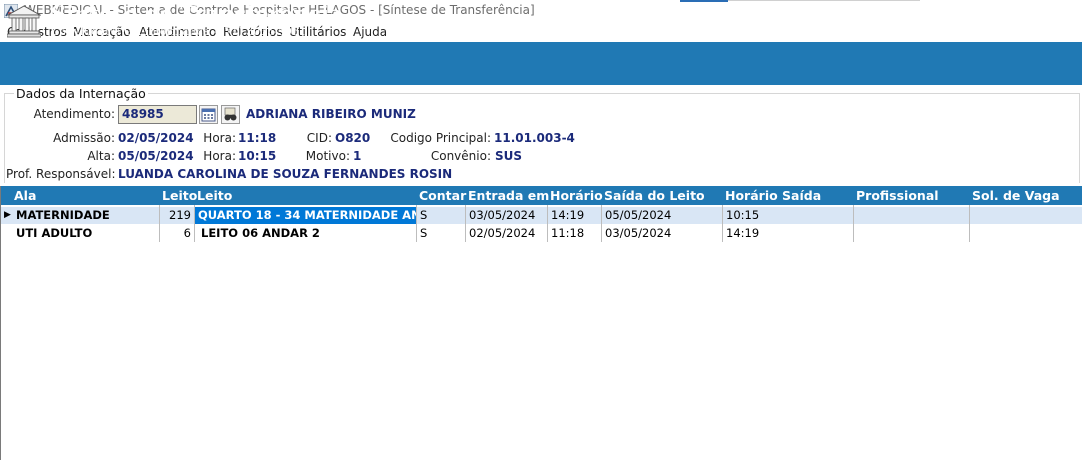 This screenshot has height=460, width=1082. What do you see at coordinates (157, 114) in the screenshot?
I see `atendimento-input: 48985` at bounding box center [157, 114].